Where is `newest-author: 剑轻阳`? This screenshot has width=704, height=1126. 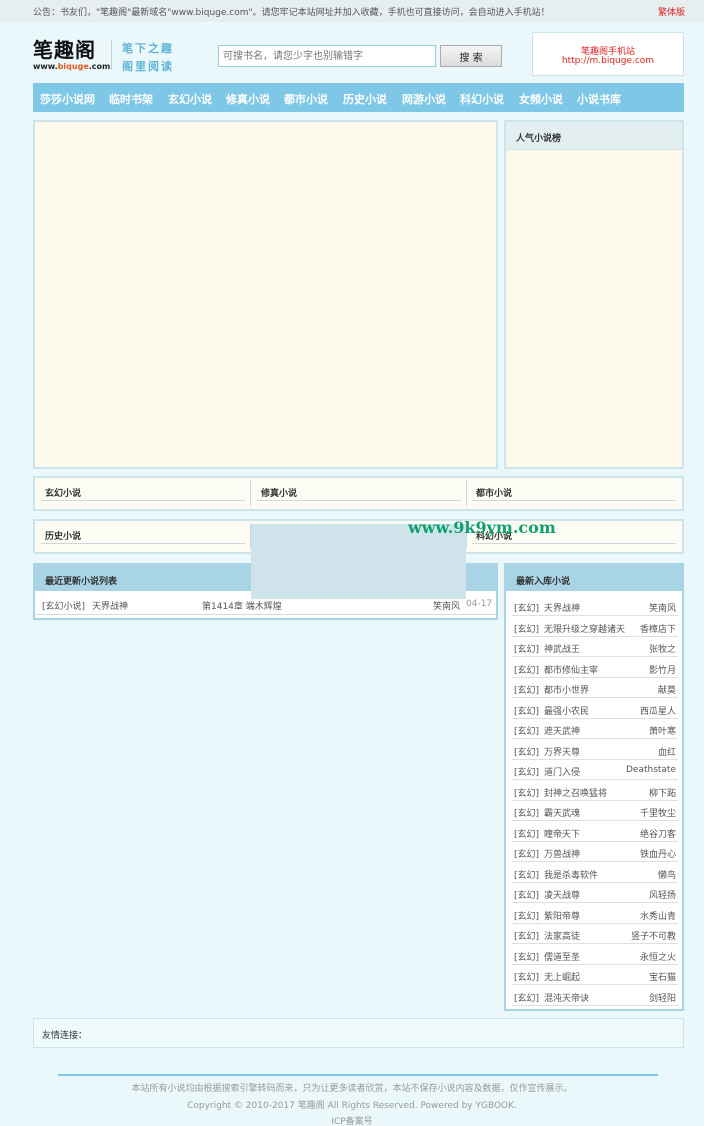
newest-author: 剑轻阳 is located at coordinates (662, 998).